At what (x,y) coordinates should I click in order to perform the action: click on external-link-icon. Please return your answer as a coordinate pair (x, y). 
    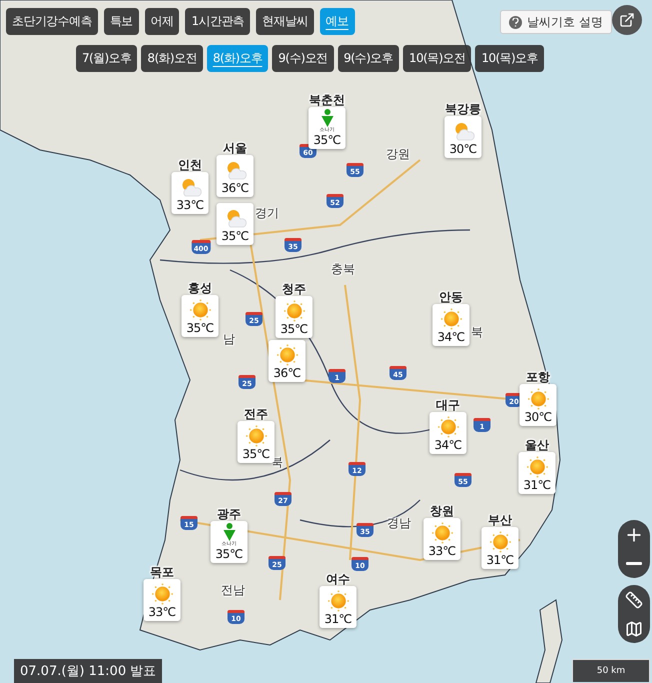
    Looking at the image, I should click on (627, 20).